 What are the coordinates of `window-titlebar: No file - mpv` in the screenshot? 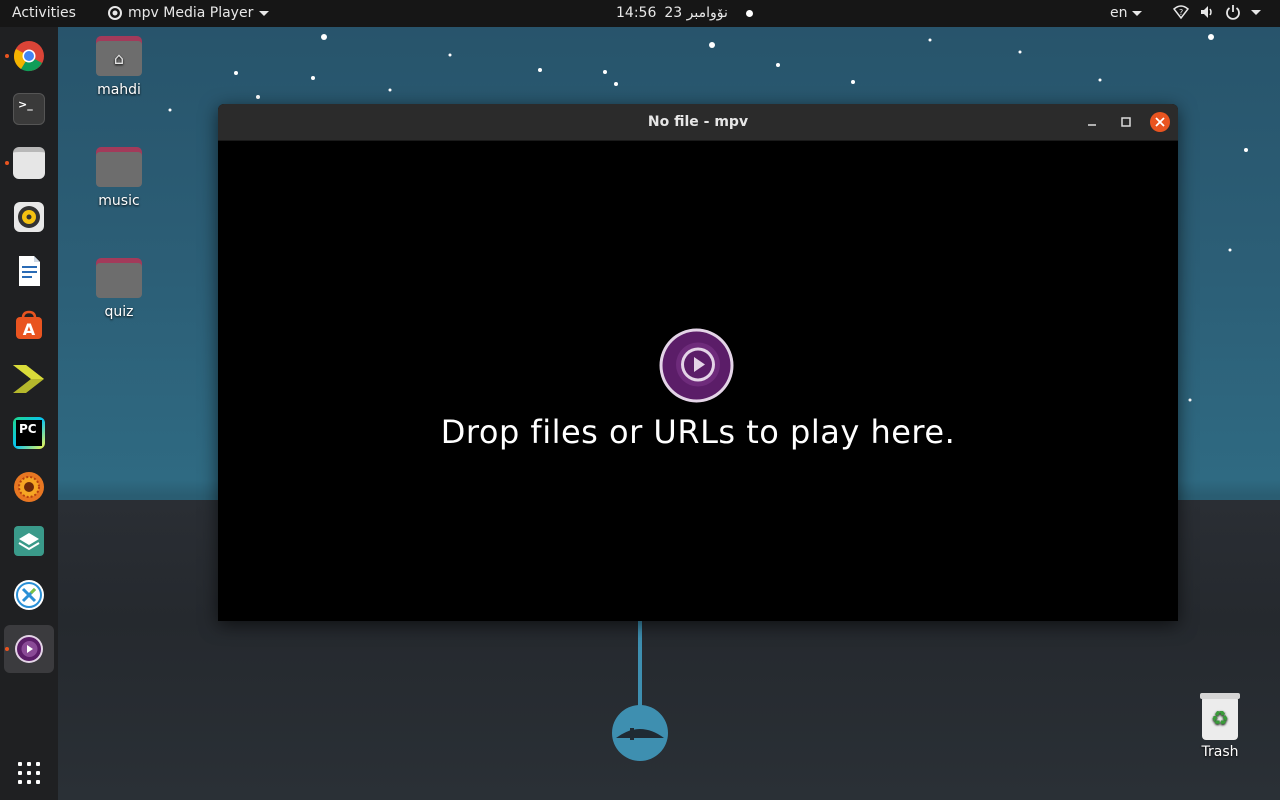 It's located at (698, 122).